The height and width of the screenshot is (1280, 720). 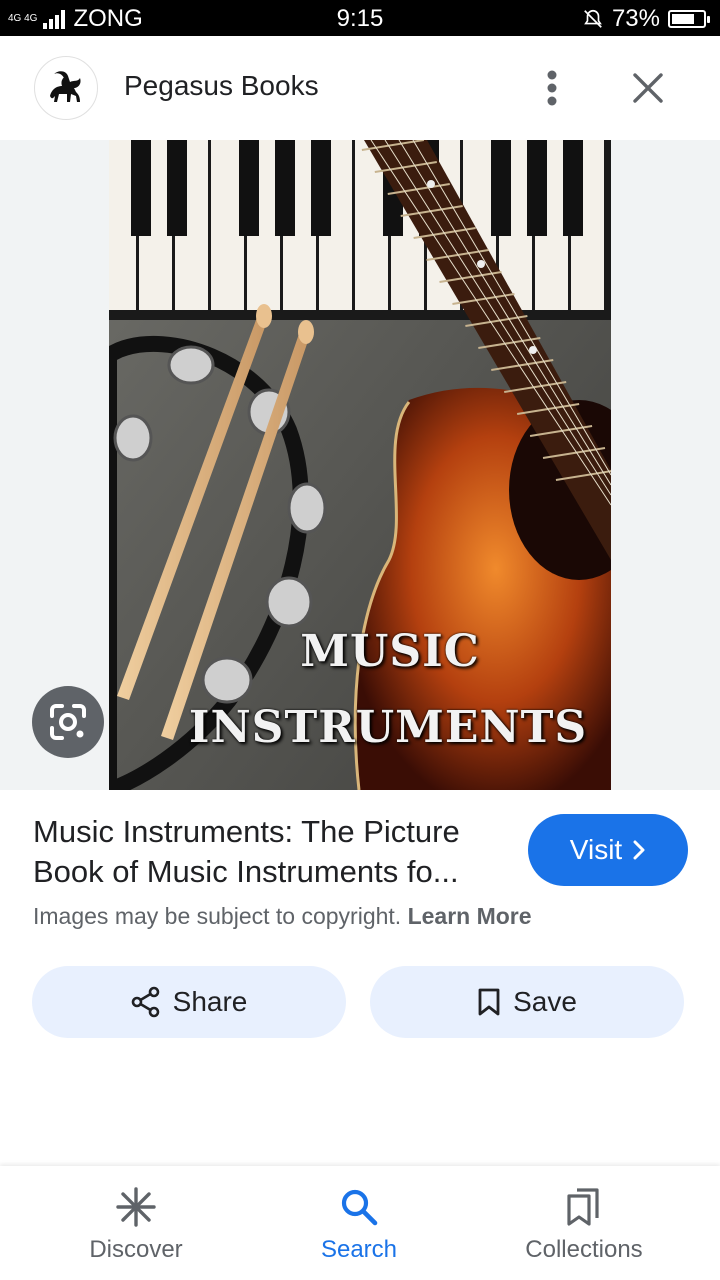 I want to click on visit-label: Visit, so click(x=596, y=849).